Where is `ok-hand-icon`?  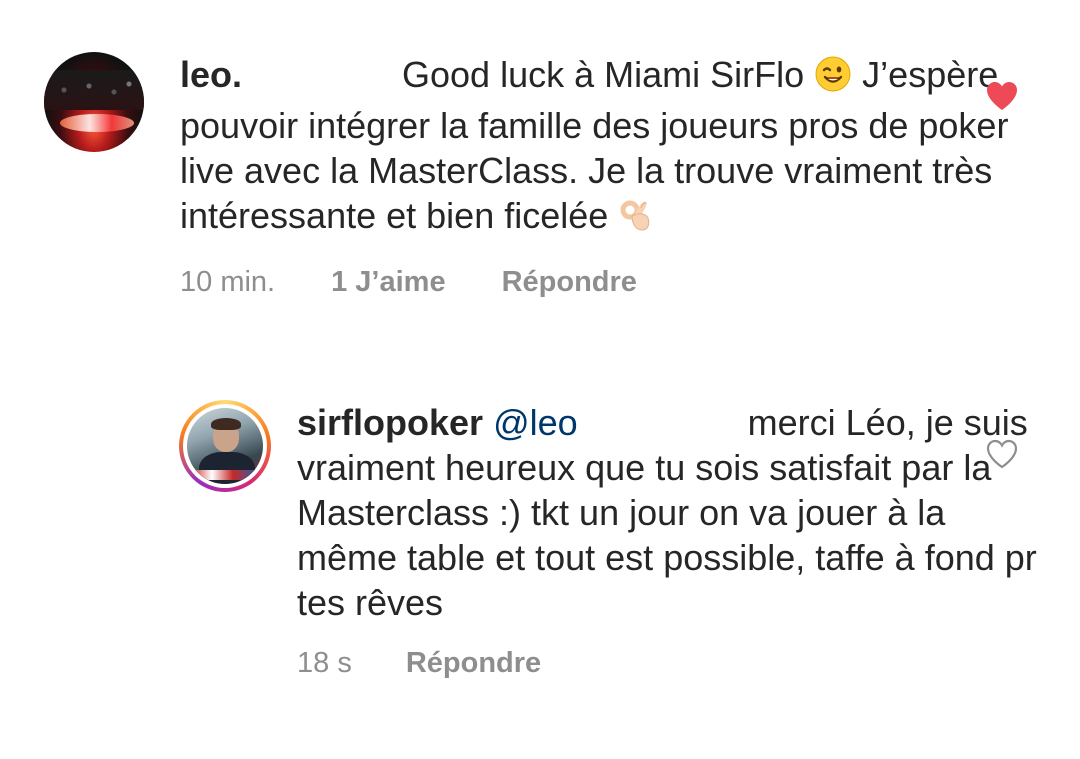 ok-hand-icon is located at coordinates (636, 219).